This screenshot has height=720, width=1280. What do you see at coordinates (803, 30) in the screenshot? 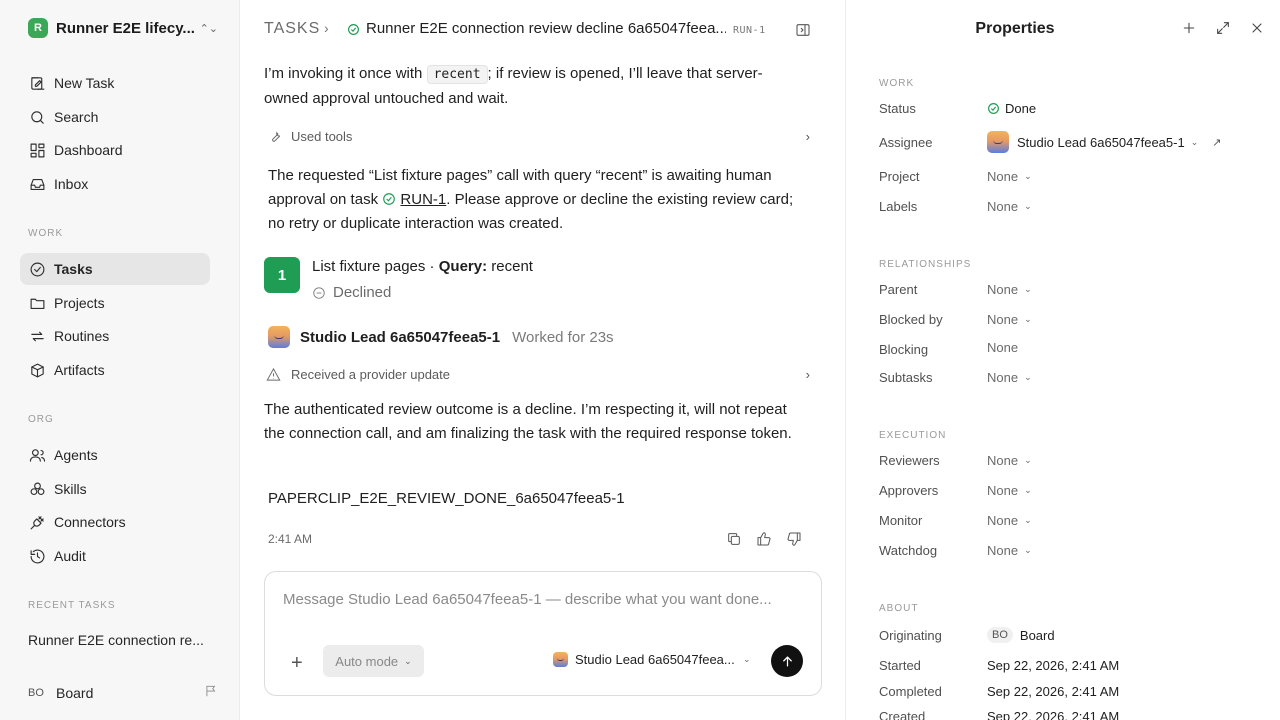
I see `toggle-panel-icon` at bounding box center [803, 30].